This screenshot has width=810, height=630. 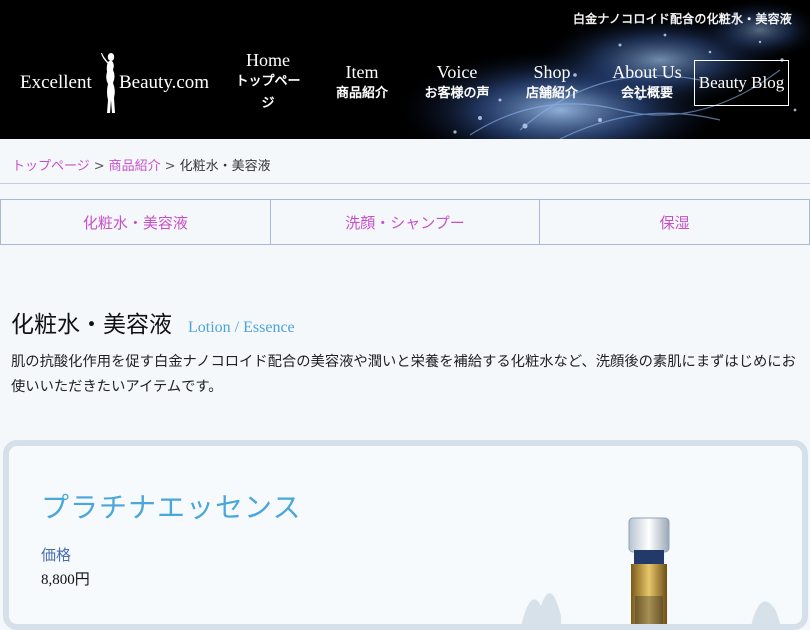 What do you see at coordinates (457, 93) in the screenshot?
I see `nav-voice-ja: お客様の声` at bounding box center [457, 93].